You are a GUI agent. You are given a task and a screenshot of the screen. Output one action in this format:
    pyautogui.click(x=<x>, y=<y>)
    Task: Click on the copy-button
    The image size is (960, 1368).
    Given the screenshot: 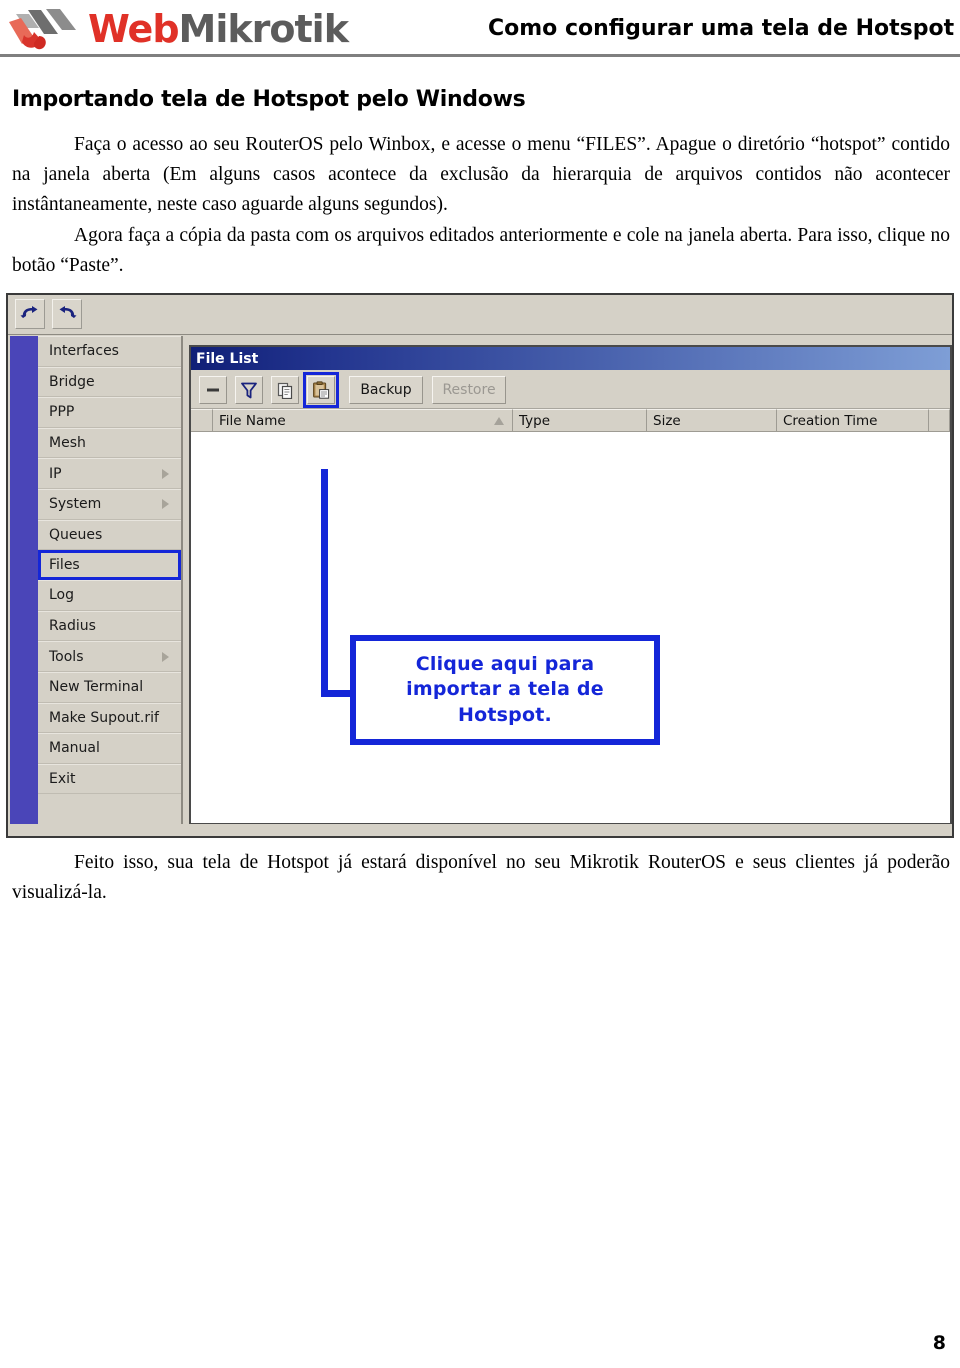 What is the action you would take?
    pyautogui.click(x=285, y=390)
    